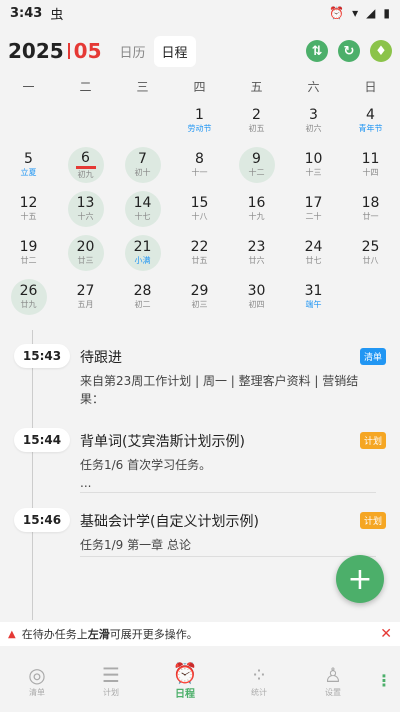  What do you see at coordinates (42, 356) in the screenshot?
I see `task-time: 15:43` at bounding box center [42, 356].